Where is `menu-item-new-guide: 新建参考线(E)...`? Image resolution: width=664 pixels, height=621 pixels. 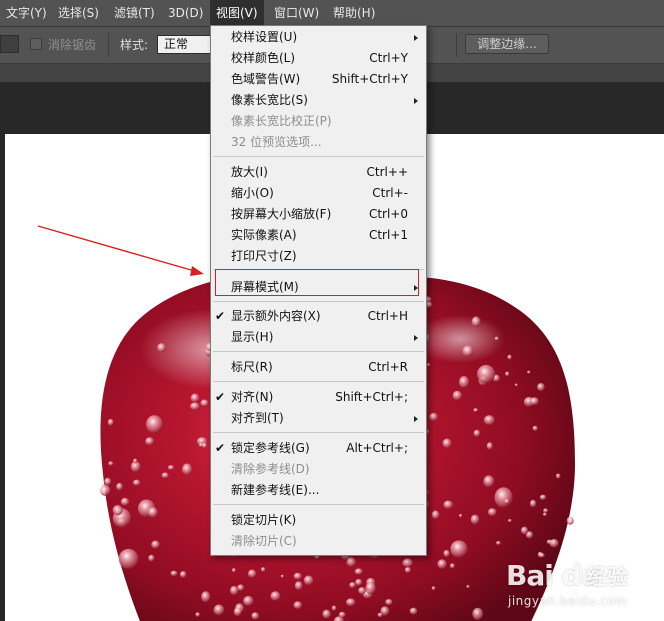 menu-item-new-guide: 新建参考线(E)... is located at coordinates (318, 490).